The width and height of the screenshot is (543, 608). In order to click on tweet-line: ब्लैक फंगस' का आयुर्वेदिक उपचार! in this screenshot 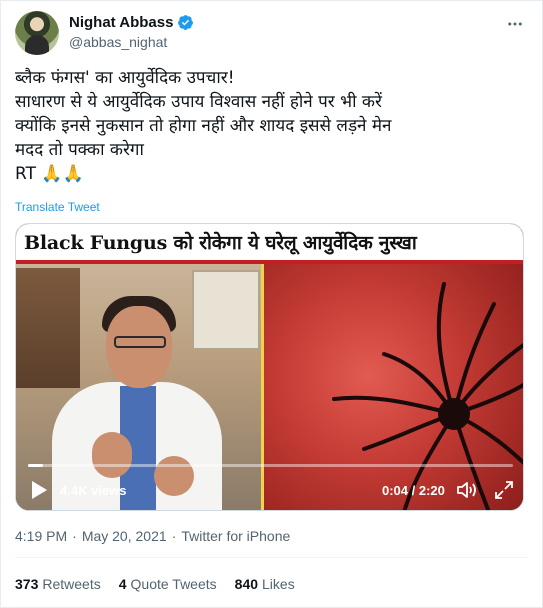, I will do `click(125, 78)`.